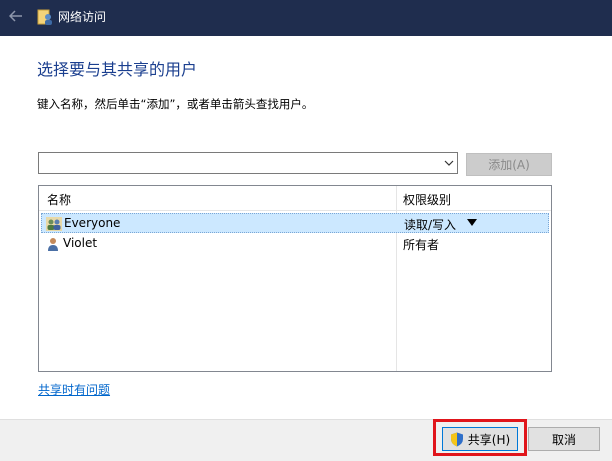 The image size is (612, 461). What do you see at coordinates (421, 245) in the screenshot?
I see `row-permission: 所有者` at bounding box center [421, 245].